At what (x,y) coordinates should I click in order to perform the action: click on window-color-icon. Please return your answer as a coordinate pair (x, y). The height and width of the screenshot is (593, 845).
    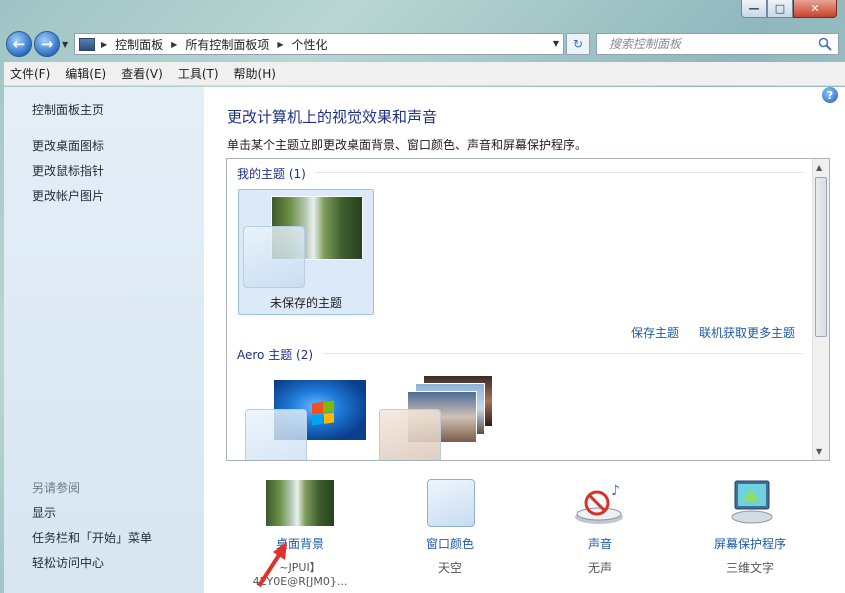
    Looking at the image, I should click on (450, 503).